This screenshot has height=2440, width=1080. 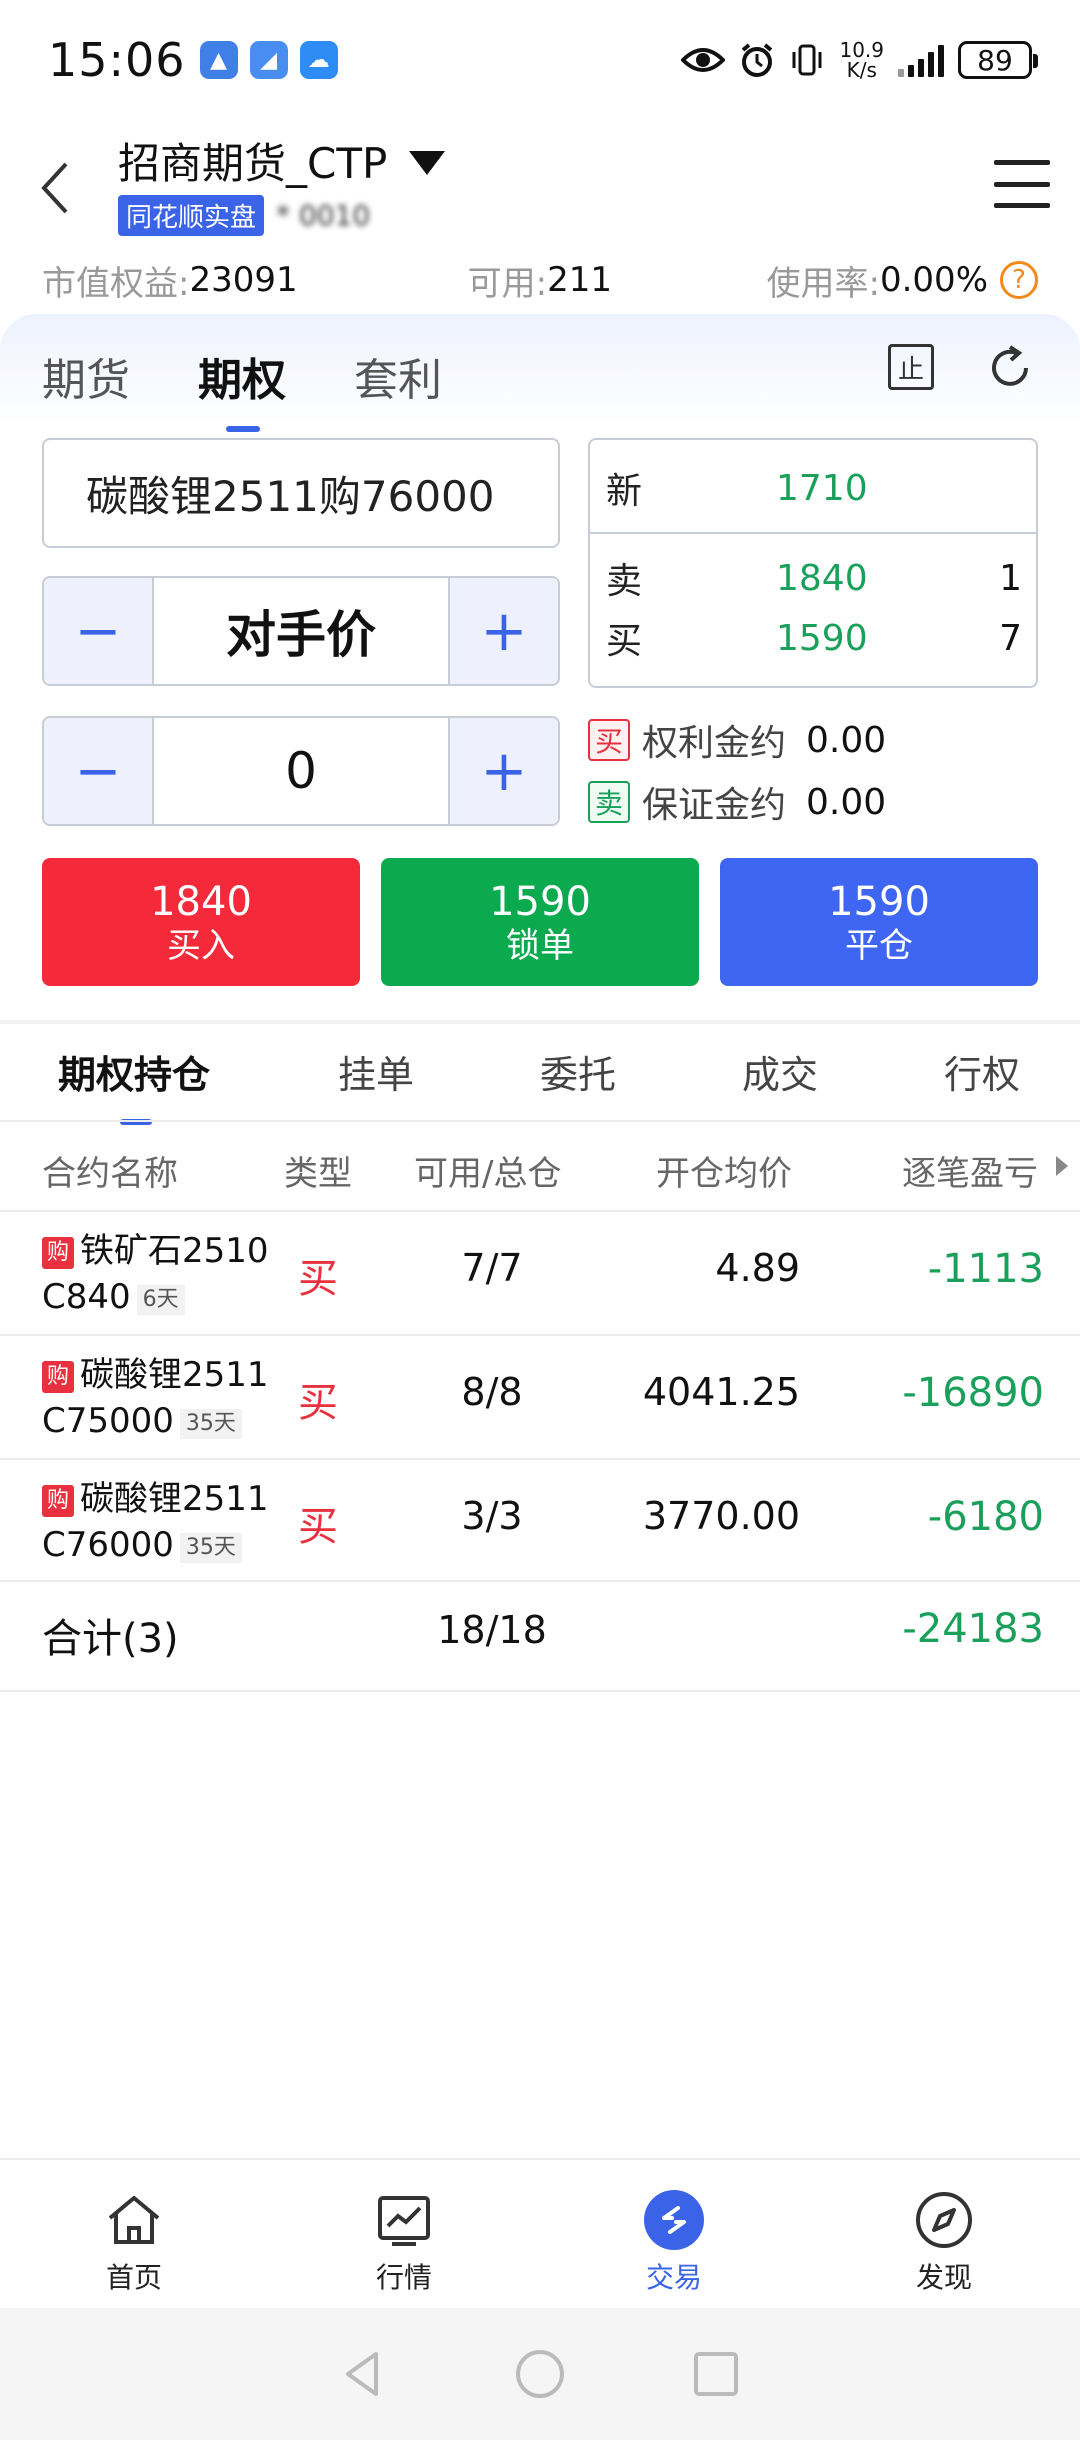 I want to click on usage-label: 使用率:, so click(x=823, y=283).